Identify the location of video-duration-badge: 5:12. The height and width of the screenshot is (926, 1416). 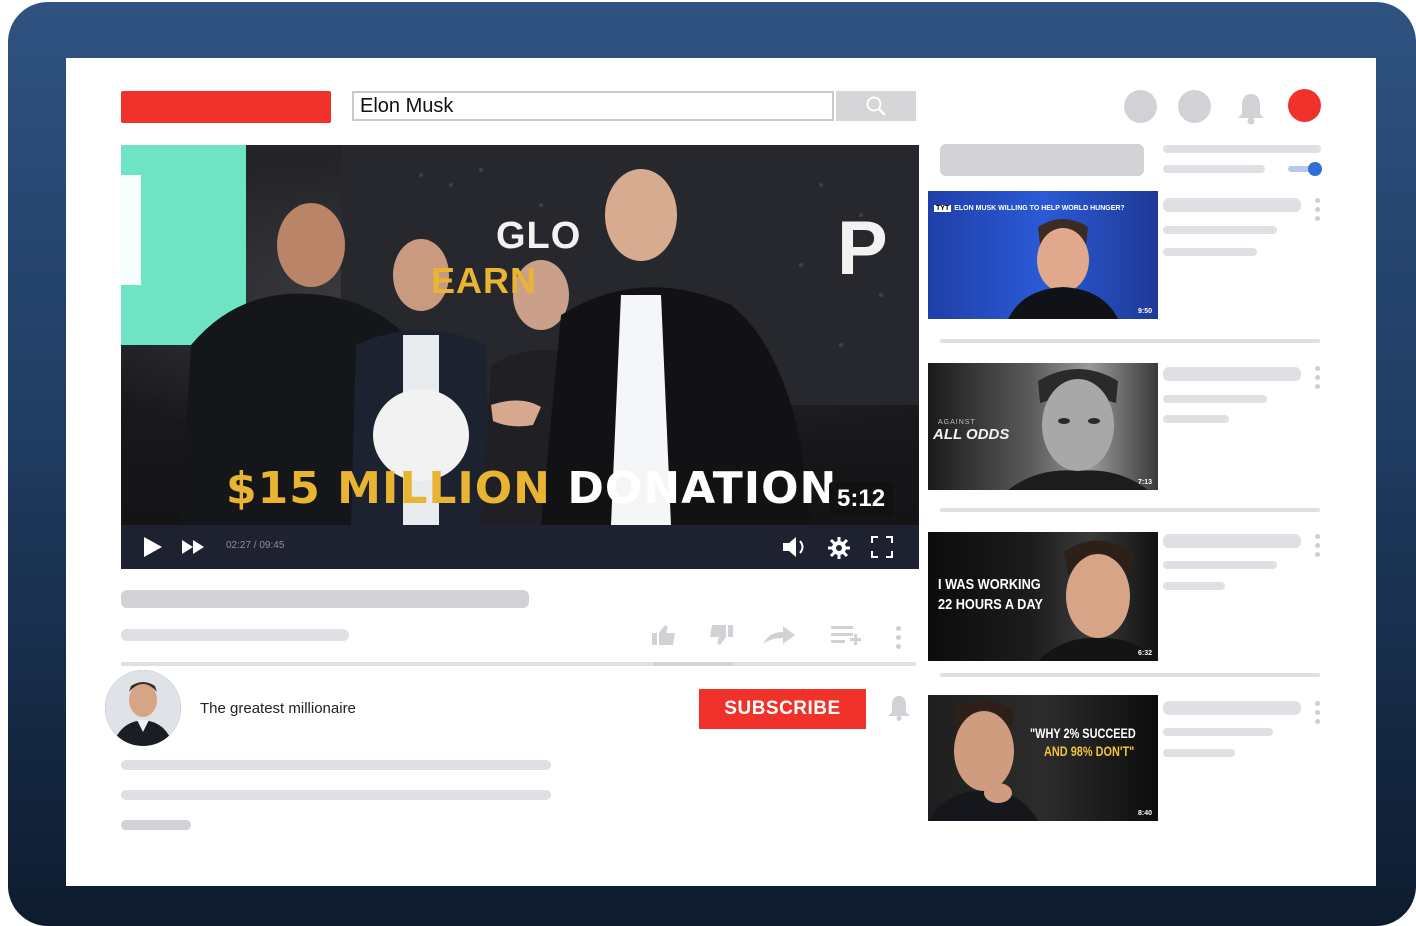
(861, 499).